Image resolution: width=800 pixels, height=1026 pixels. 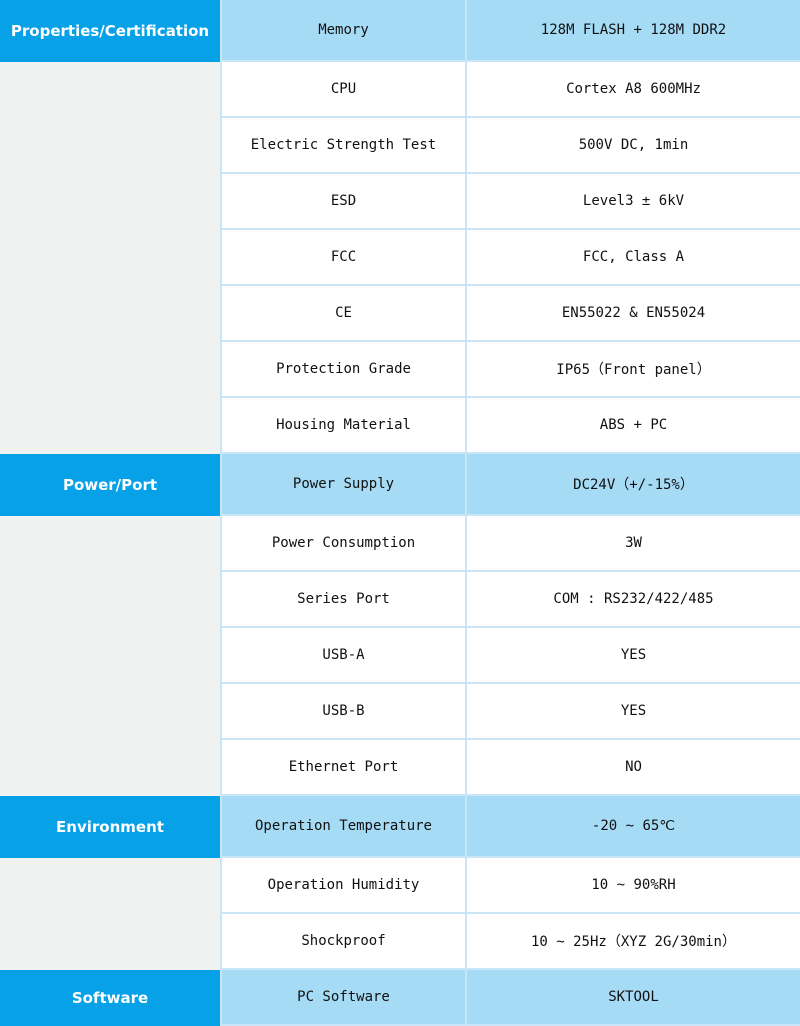 I want to click on spec-name: Operation Temperature, so click(x=342, y=827).